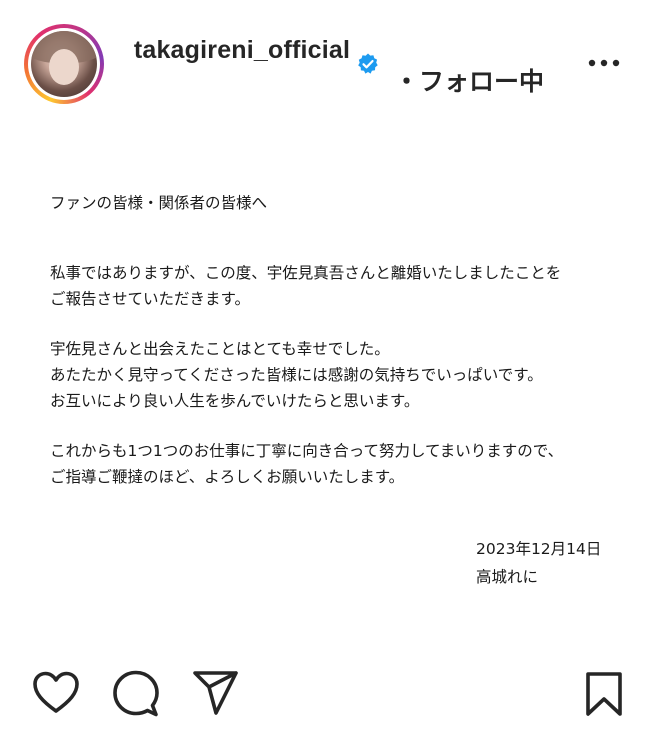  Describe the element at coordinates (507, 577) in the screenshot. I see `signature-name: 高城れに` at that location.